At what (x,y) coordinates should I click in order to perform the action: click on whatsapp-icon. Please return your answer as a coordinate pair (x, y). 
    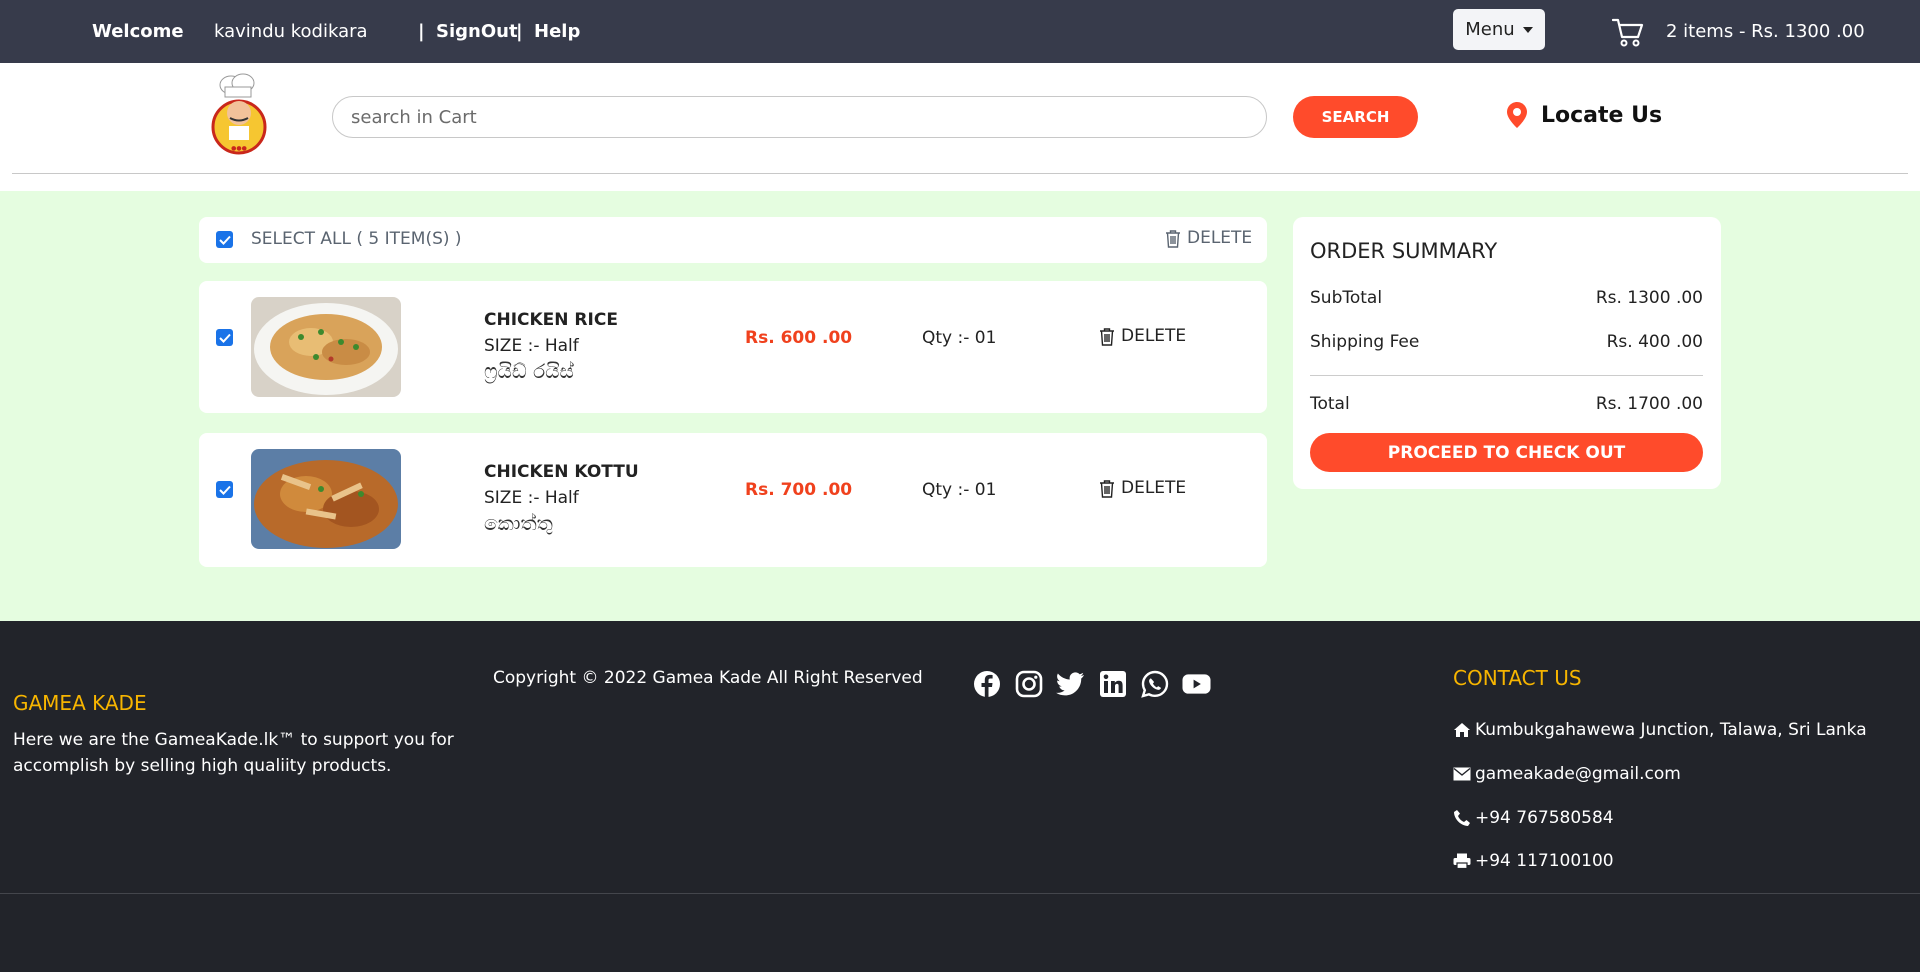
    Looking at the image, I should click on (1154, 683).